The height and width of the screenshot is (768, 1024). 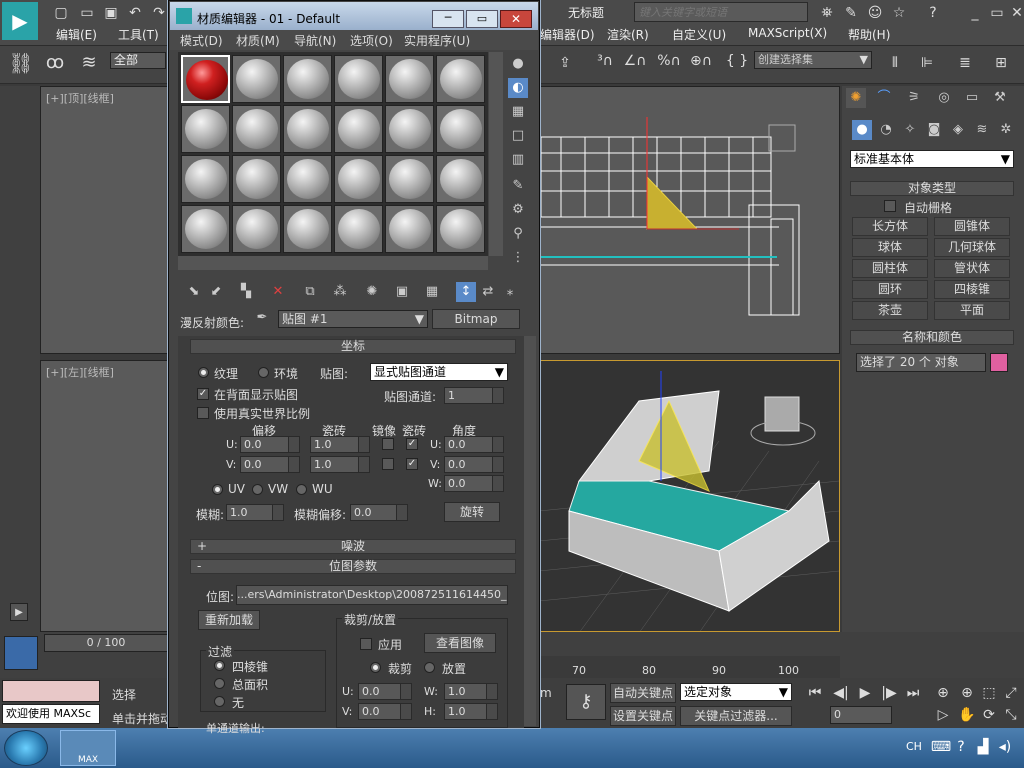 I want to click on u-offset-spinner: 0.0, so click(x=270, y=444).